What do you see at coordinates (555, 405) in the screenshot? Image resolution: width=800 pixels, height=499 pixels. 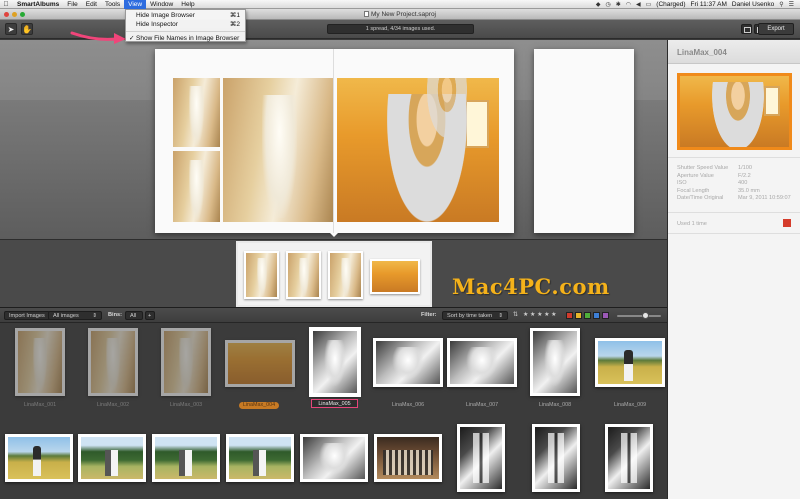 I see `thumb-filename: LinaMax_008` at bounding box center [555, 405].